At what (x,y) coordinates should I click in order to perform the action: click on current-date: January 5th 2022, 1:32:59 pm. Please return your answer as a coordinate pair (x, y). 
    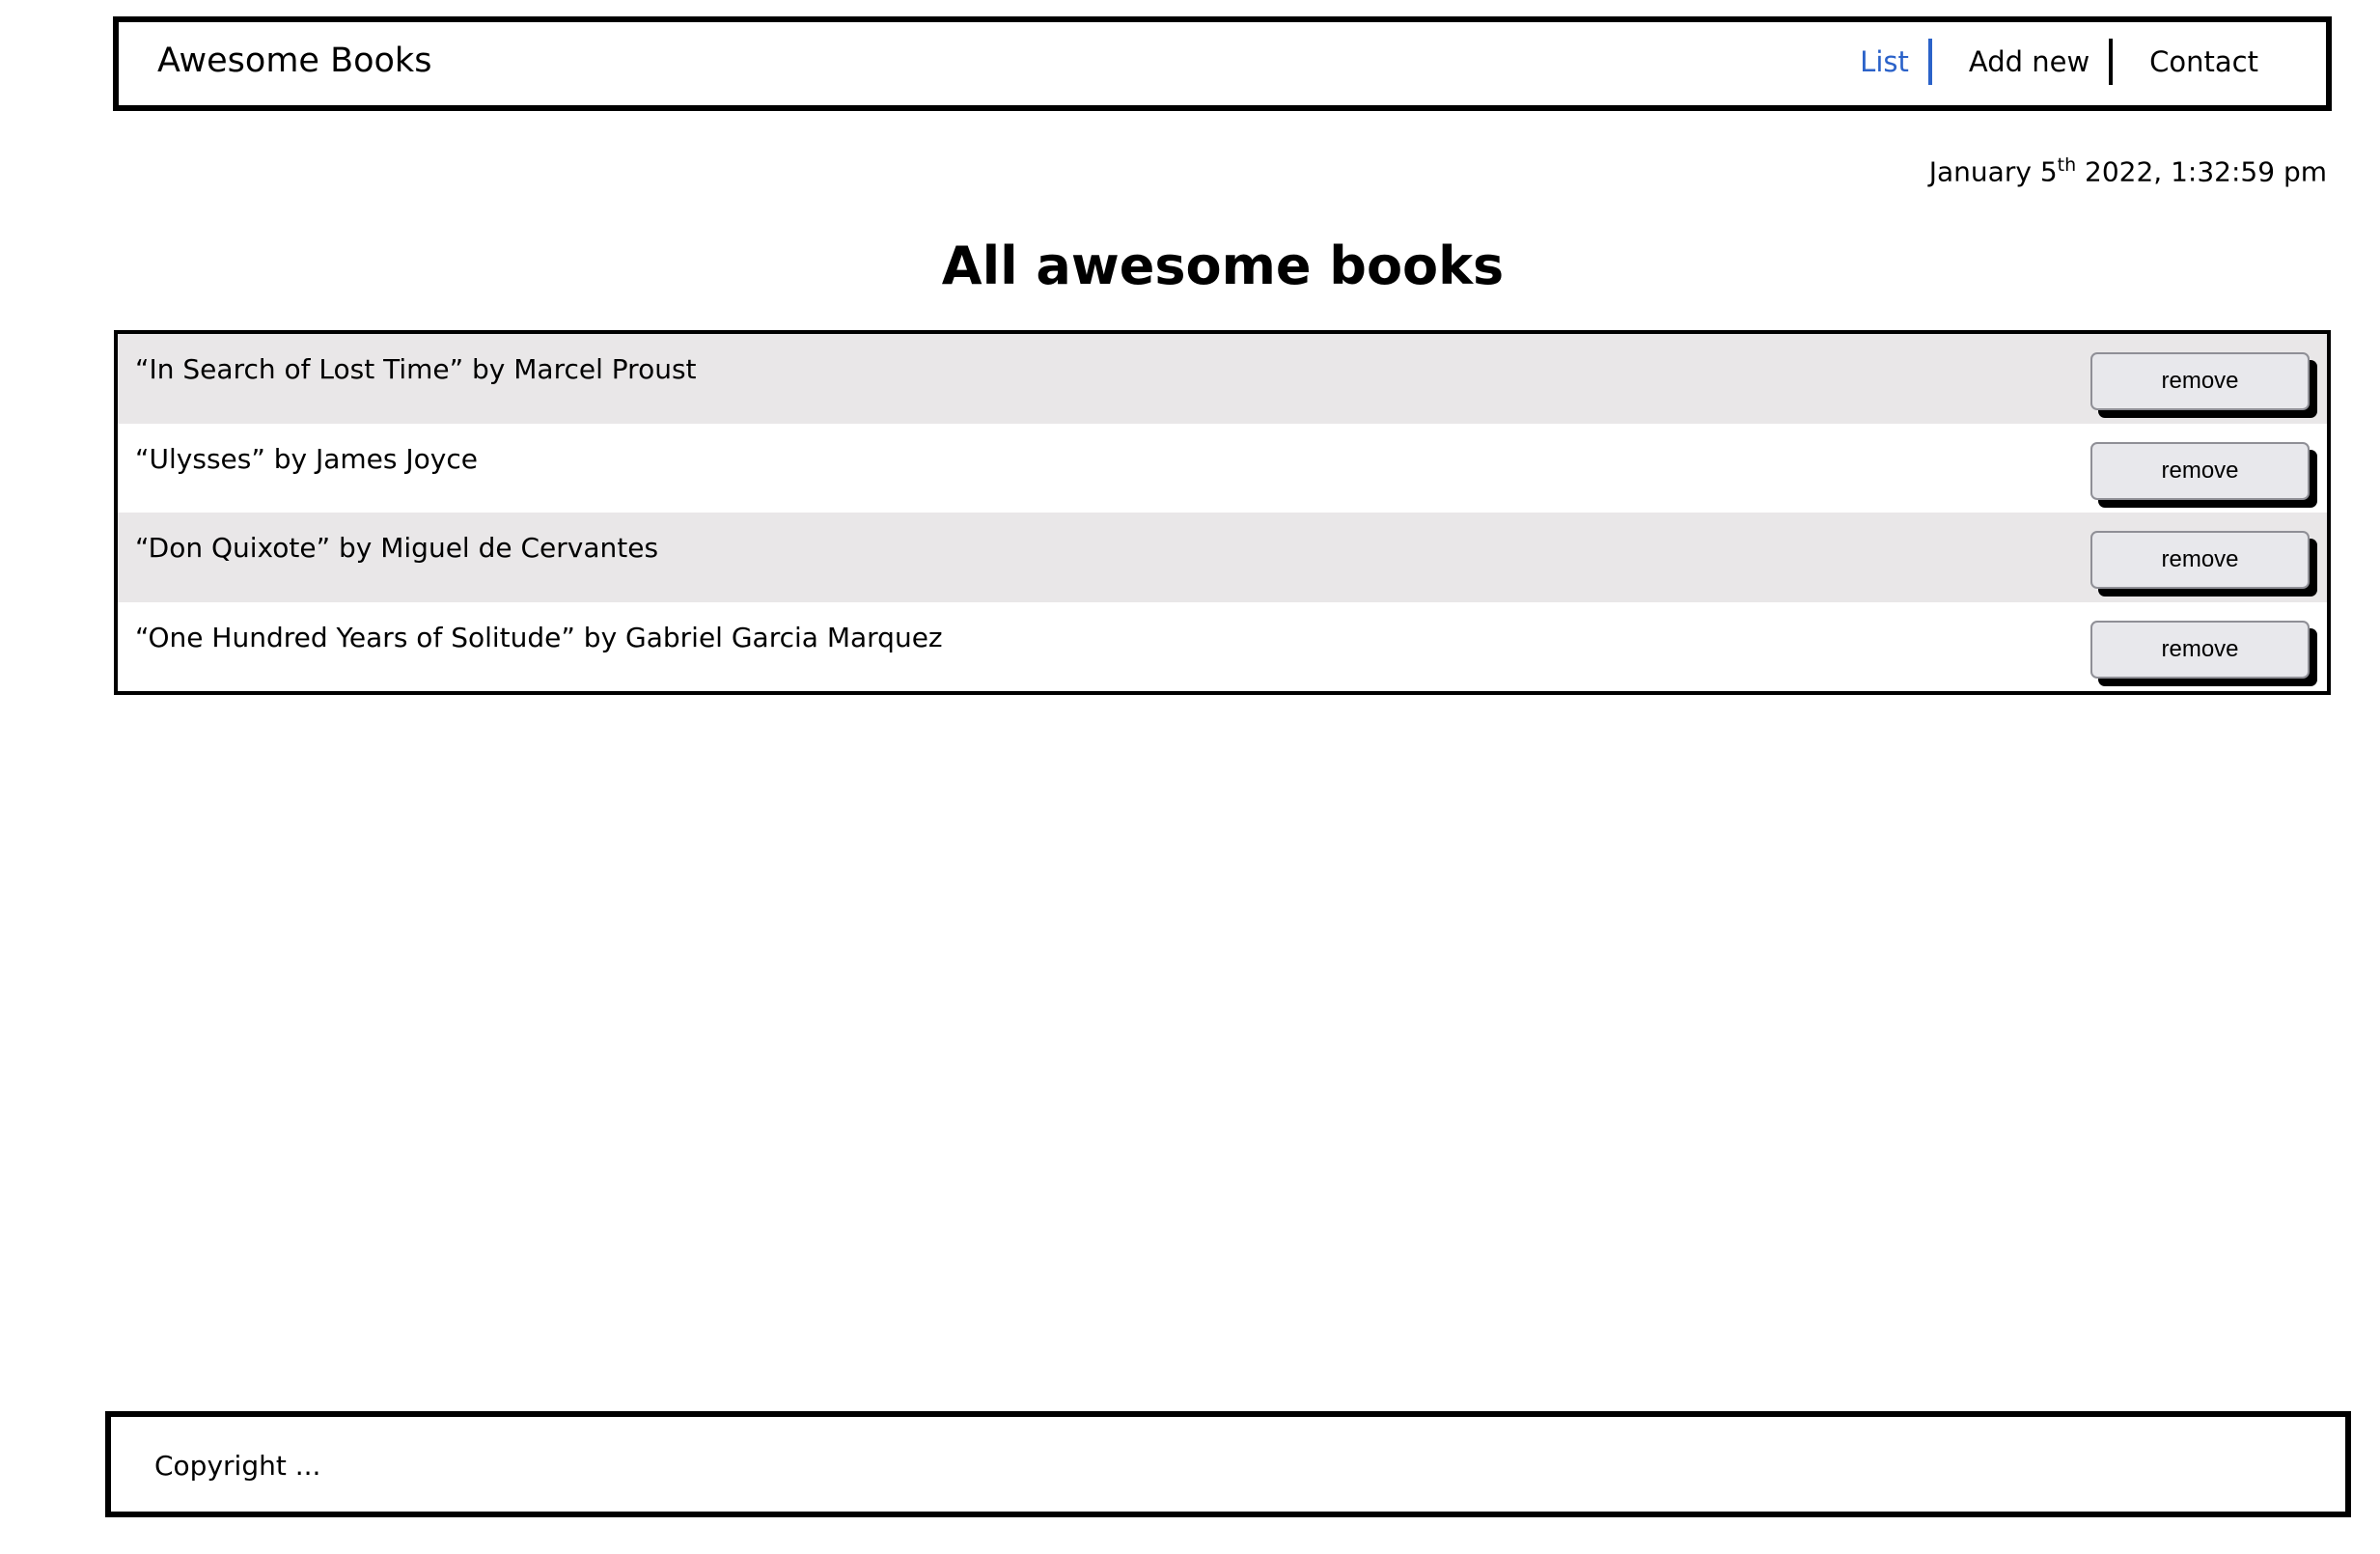
    Looking at the image, I should click on (2128, 170).